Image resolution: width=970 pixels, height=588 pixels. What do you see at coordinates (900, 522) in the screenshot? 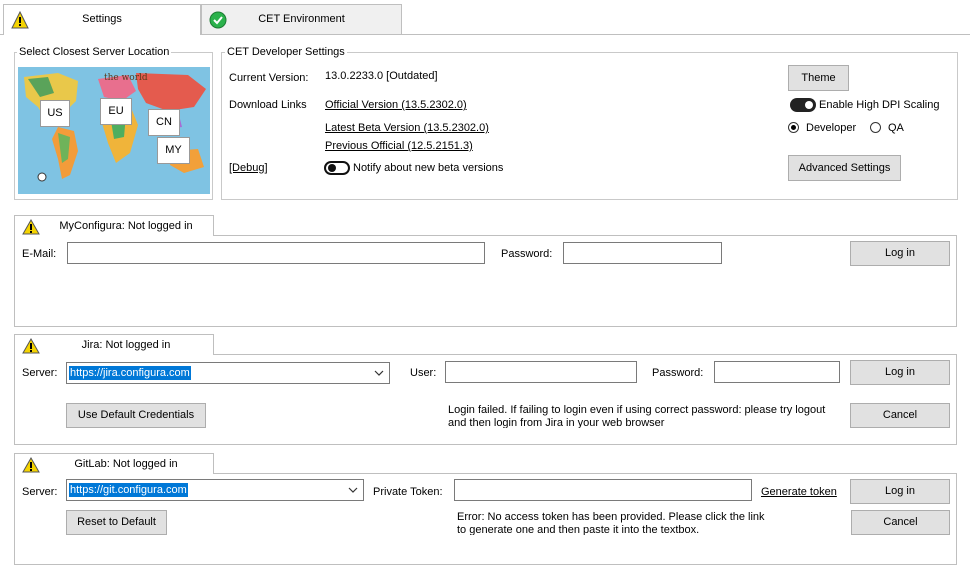
I see `gitlab-cancel-button: Cancel` at bounding box center [900, 522].